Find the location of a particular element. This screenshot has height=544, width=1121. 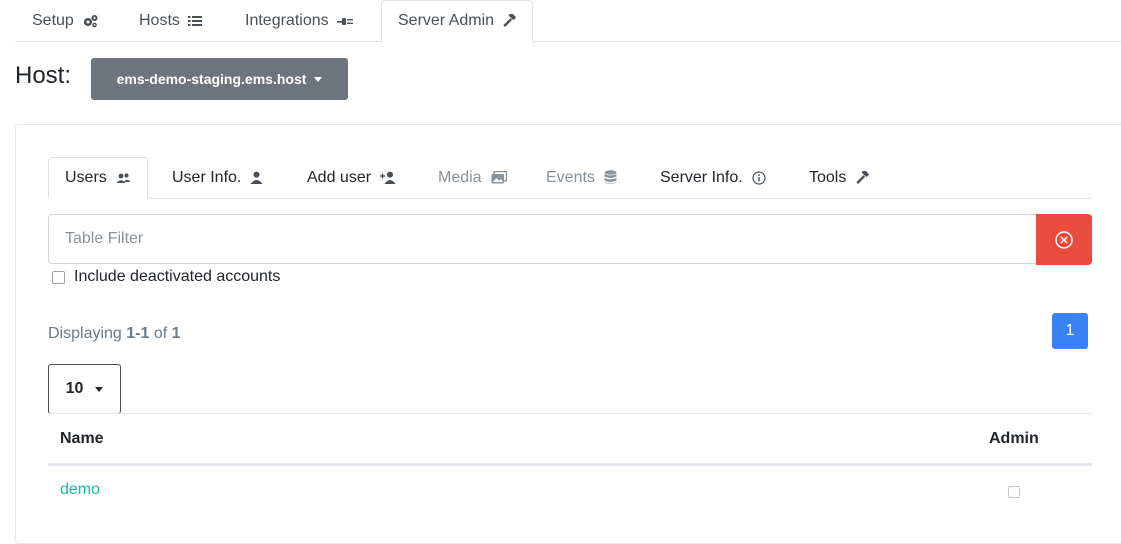

tab-events: Events is located at coordinates (581, 177).